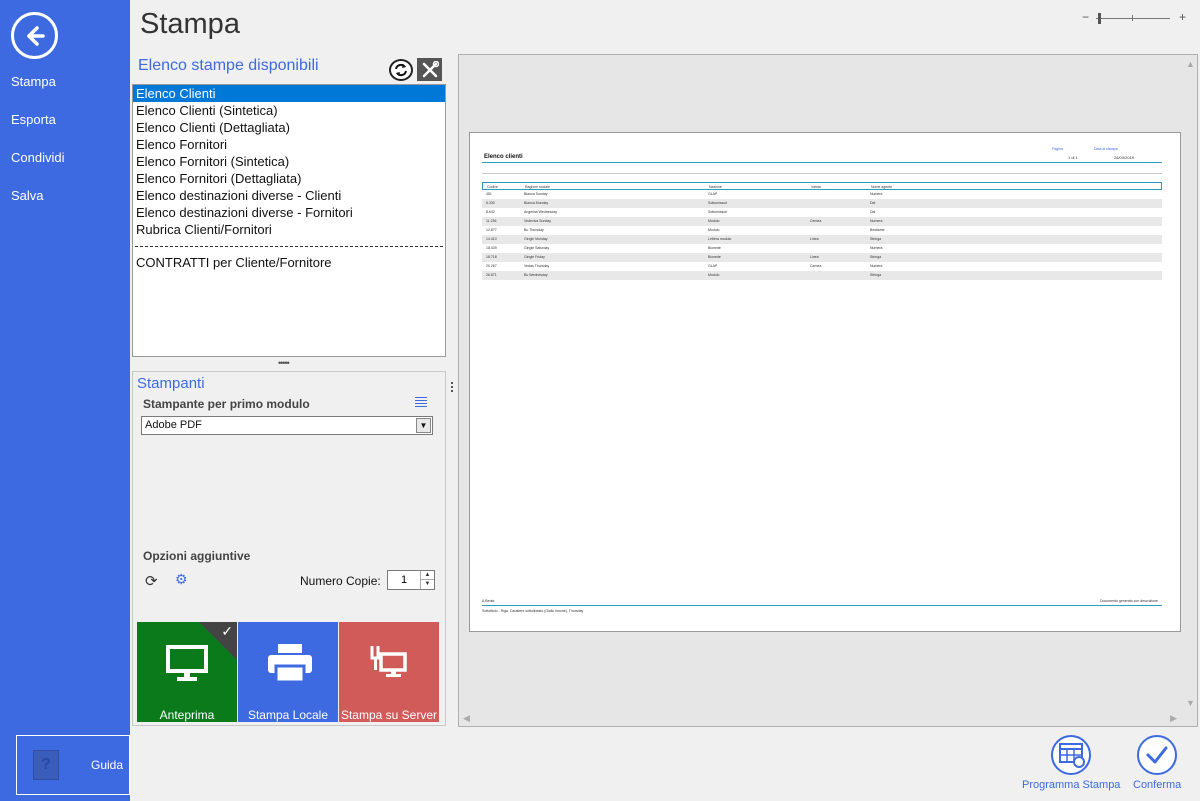 This screenshot has width=1200, height=801. I want to click on refresh-icon: ⟳, so click(151, 581).